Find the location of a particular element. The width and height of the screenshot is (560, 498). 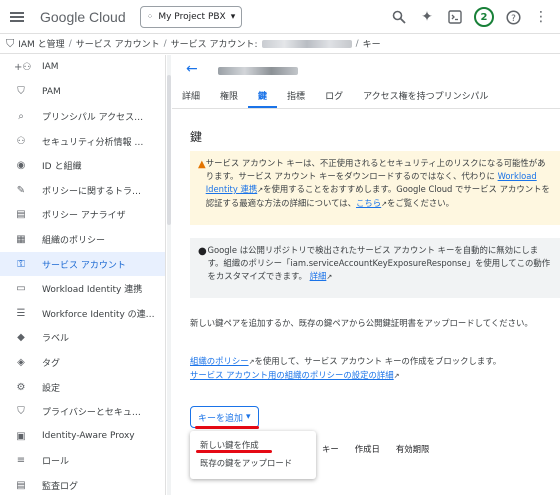

sidebar-item-label: 設定 is located at coordinates (51, 388).